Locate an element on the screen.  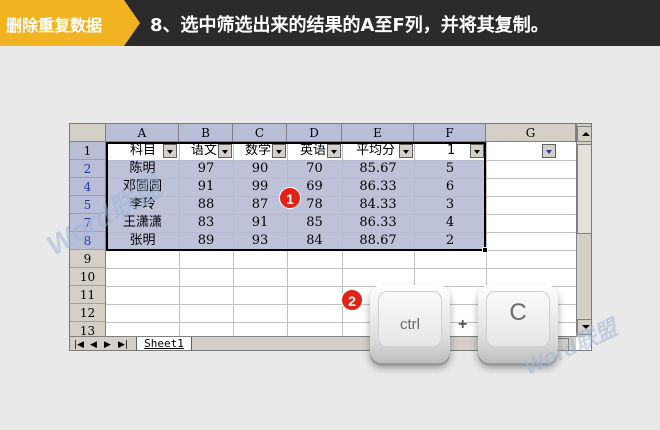
tab-sheet1: Sheet1 is located at coordinates (164, 343).